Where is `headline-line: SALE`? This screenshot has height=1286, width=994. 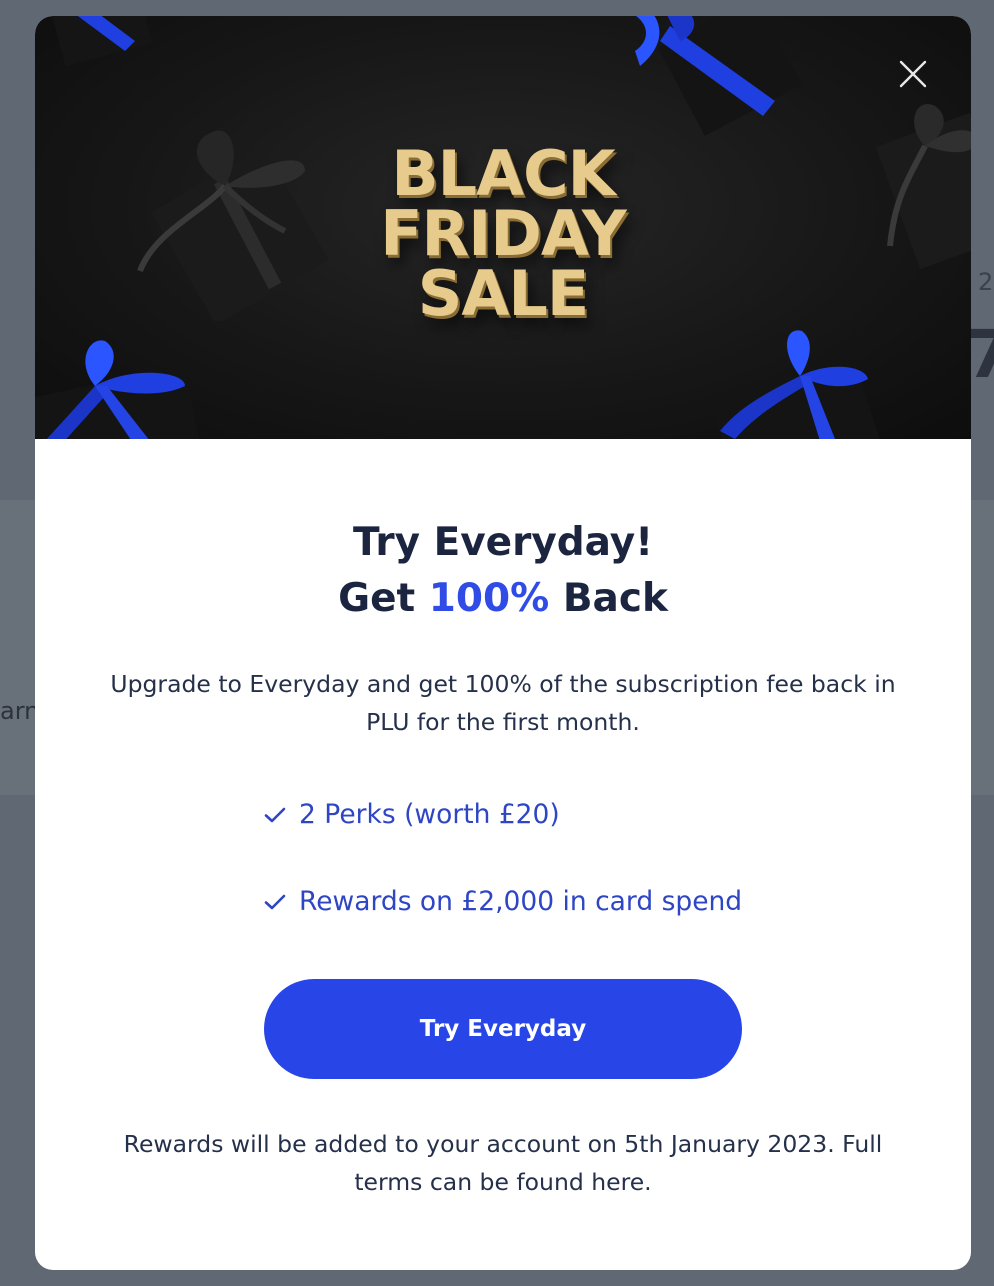
headline-line: SALE is located at coordinates (503, 293).